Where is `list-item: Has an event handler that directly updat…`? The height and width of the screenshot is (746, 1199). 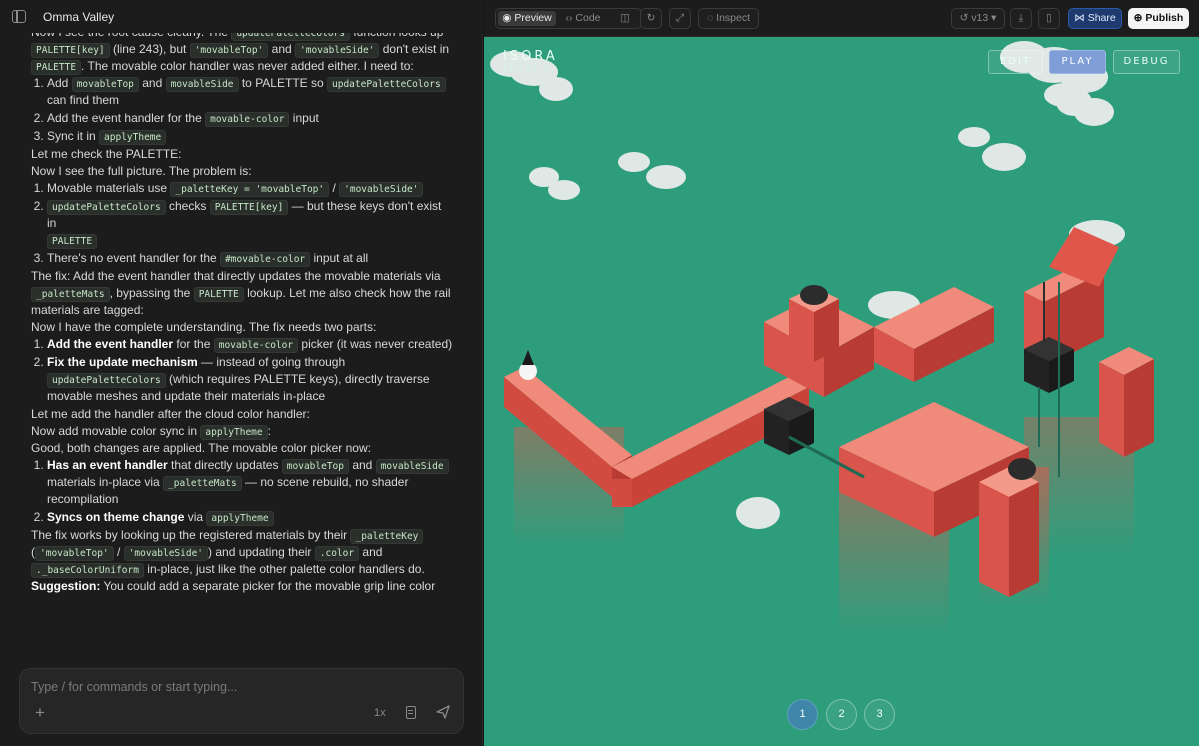
list-item: Has an event handler that directly updat… is located at coordinates (250, 482).